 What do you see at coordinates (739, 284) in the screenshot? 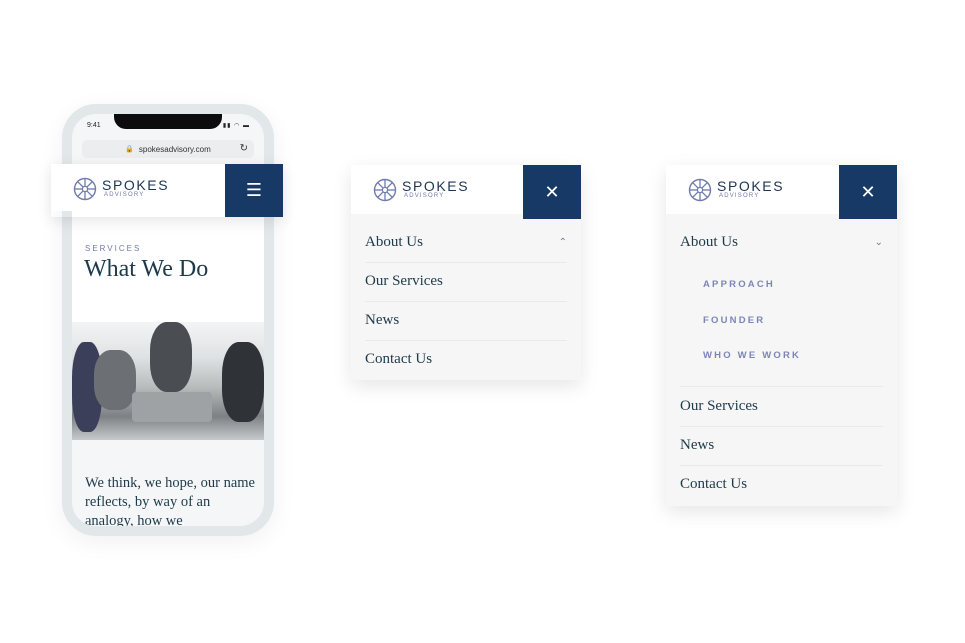
I see `submenu-item-approach: APPROACH` at bounding box center [739, 284].